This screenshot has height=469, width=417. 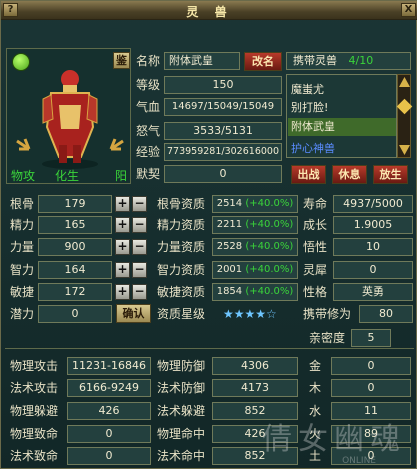 What do you see at coordinates (181, 314) in the screenshot?
I see `aptitude-stars-label: 资质星级` at bounding box center [181, 314].